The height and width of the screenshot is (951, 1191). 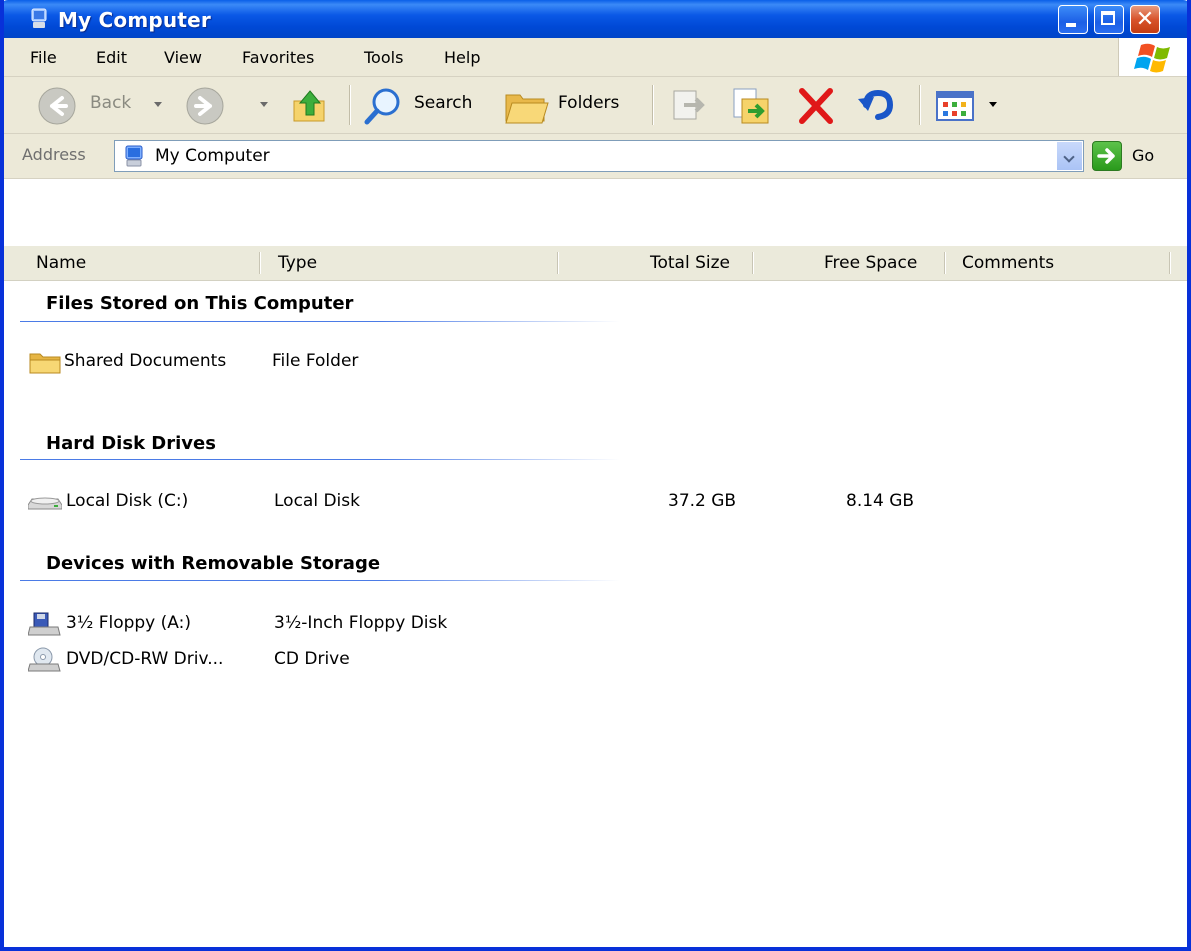 I want to click on address-dropdown-button, so click(x=1069, y=156).